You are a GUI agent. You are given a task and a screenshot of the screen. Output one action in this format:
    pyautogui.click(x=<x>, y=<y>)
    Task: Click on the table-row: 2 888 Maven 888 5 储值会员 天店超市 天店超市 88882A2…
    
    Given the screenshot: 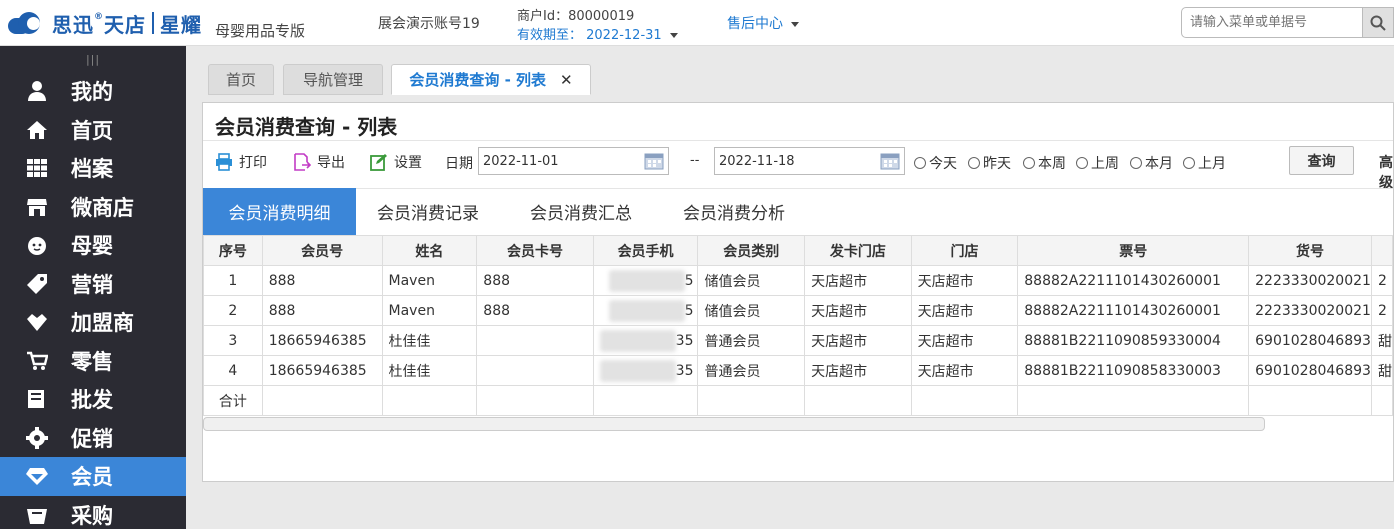 What is the action you would take?
    pyautogui.click(x=798, y=310)
    